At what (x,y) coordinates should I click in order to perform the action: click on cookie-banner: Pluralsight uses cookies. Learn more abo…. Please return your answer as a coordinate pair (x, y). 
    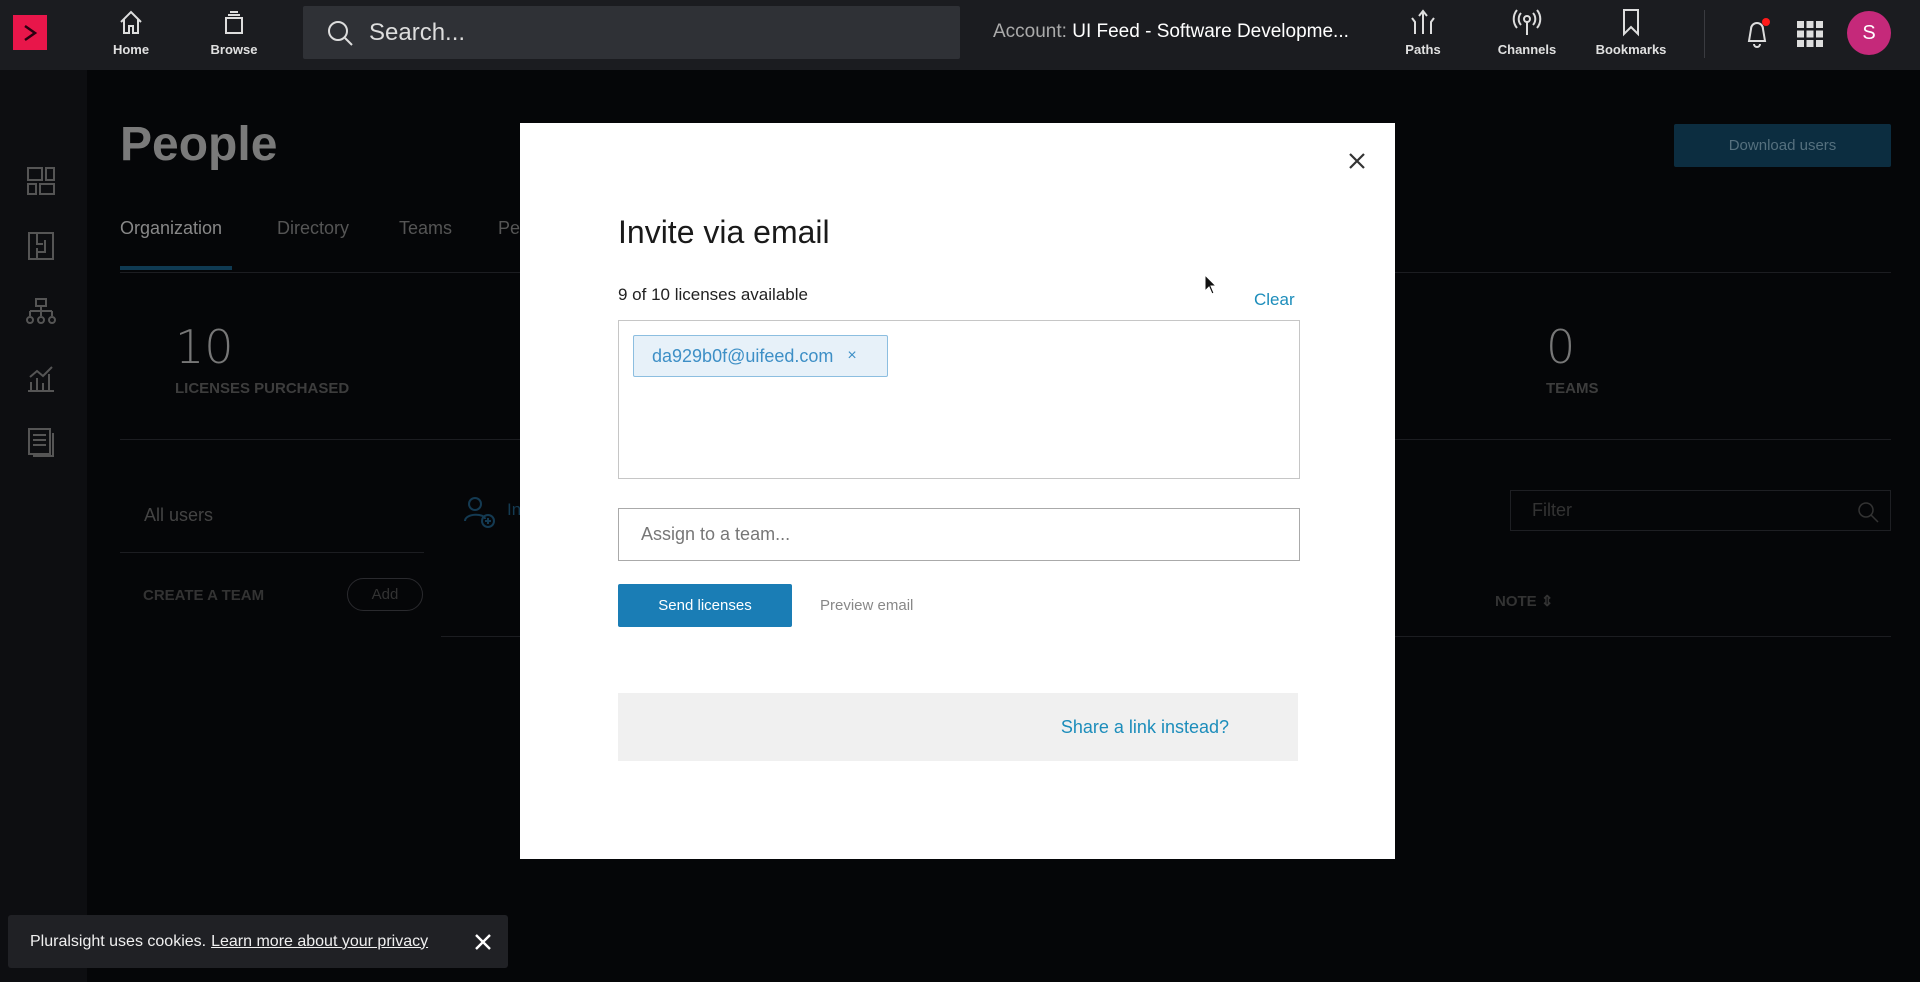
    Looking at the image, I should click on (258, 941).